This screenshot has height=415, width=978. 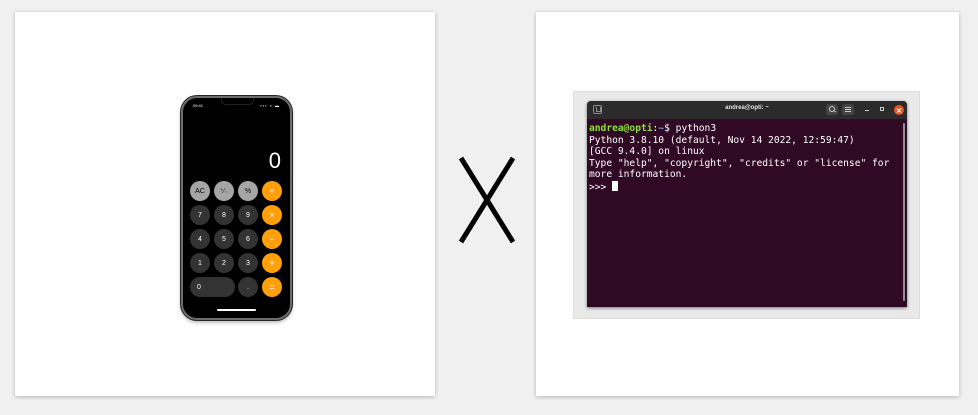 I want to click on output-line: [GCC 9.4.0] on linux, so click(x=647, y=152).